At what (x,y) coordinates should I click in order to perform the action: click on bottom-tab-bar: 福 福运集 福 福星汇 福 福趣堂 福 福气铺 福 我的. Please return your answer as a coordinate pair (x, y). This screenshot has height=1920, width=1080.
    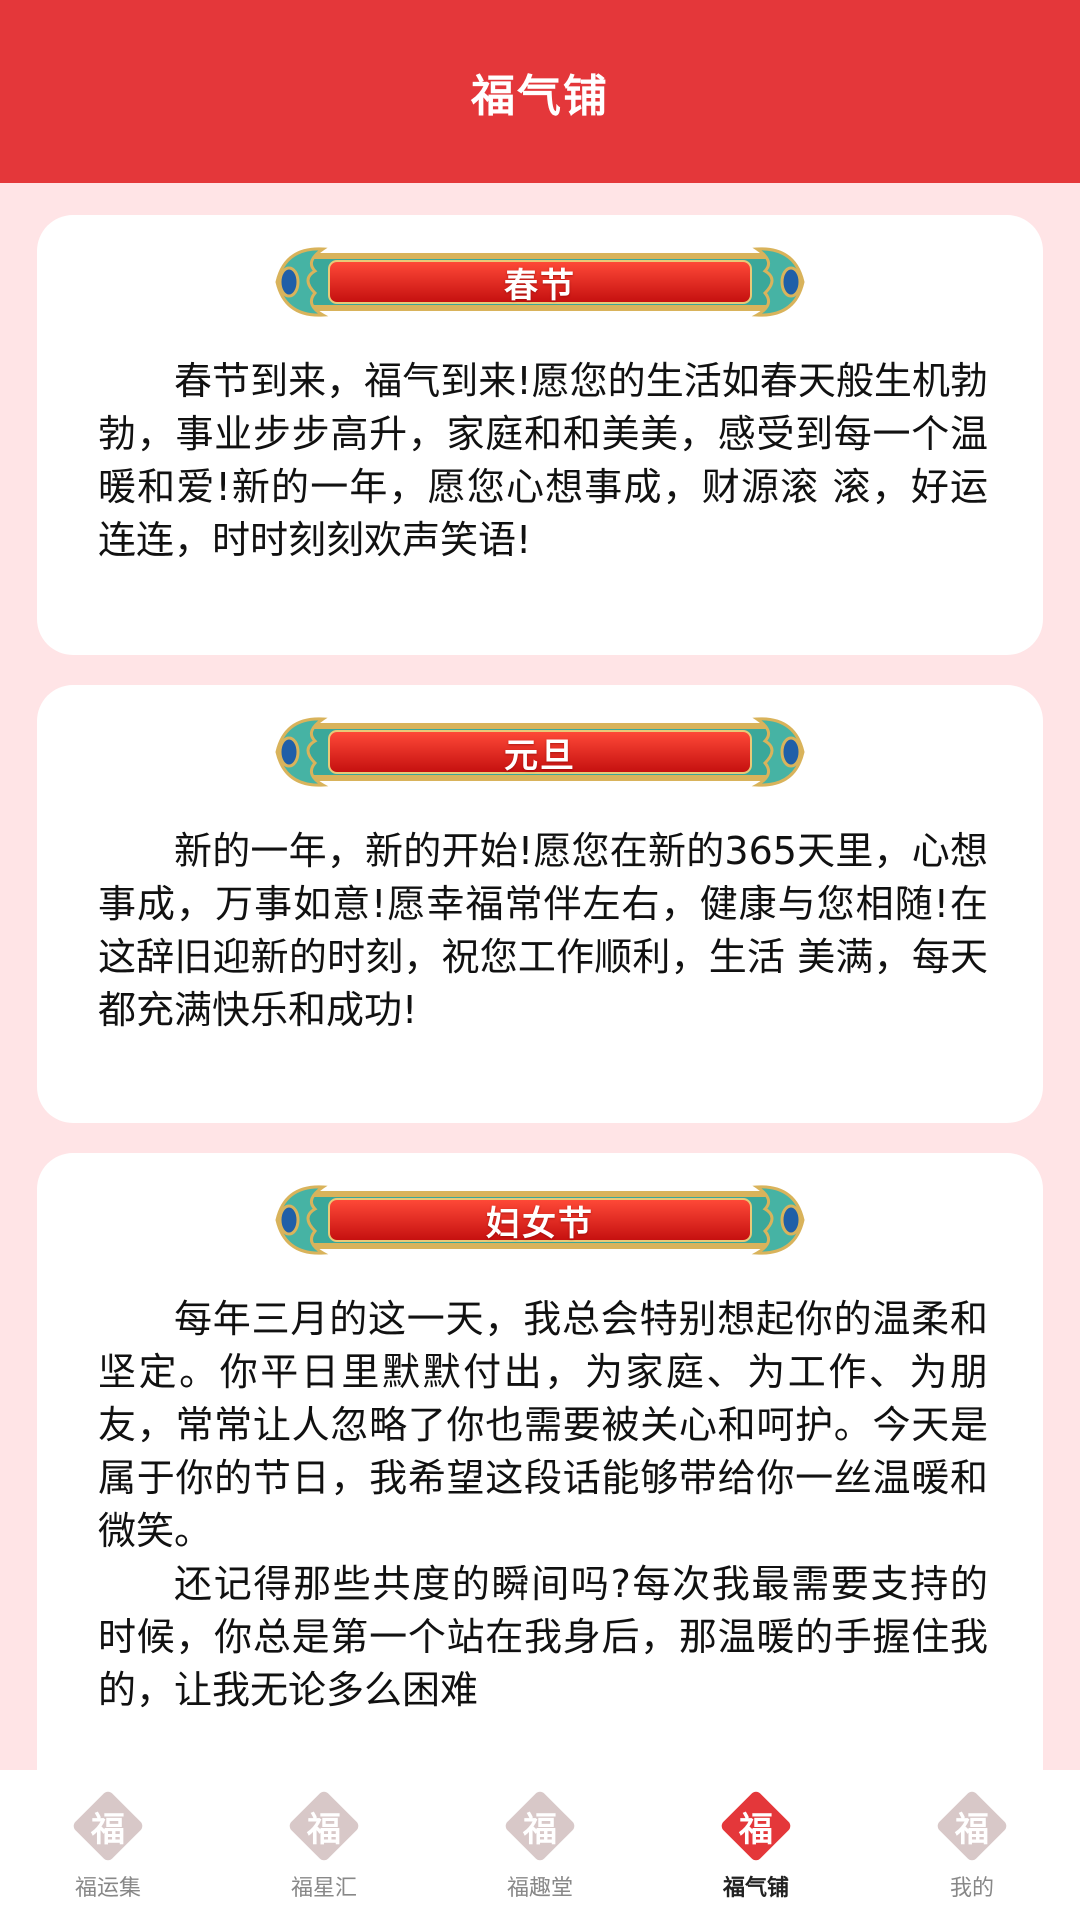
    Looking at the image, I should click on (540, 1845).